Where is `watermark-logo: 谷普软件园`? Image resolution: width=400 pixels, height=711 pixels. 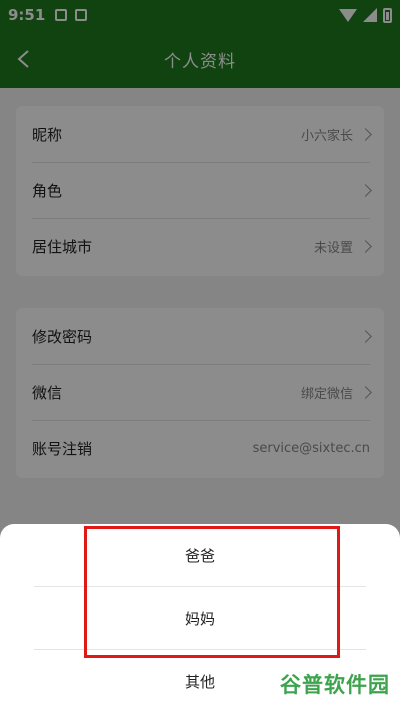 watermark-logo: 谷普软件园 is located at coordinates (335, 685).